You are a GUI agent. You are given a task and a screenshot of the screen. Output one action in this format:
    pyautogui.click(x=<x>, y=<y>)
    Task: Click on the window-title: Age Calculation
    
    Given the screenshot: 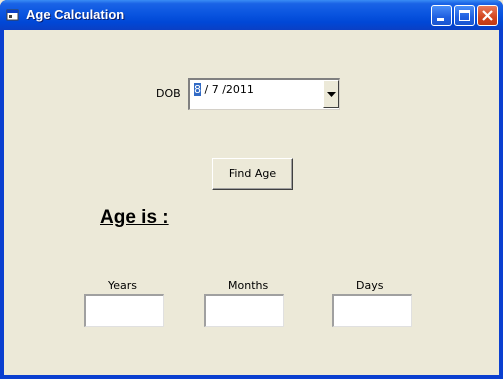 What is the action you would take?
    pyautogui.click(x=75, y=14)
    